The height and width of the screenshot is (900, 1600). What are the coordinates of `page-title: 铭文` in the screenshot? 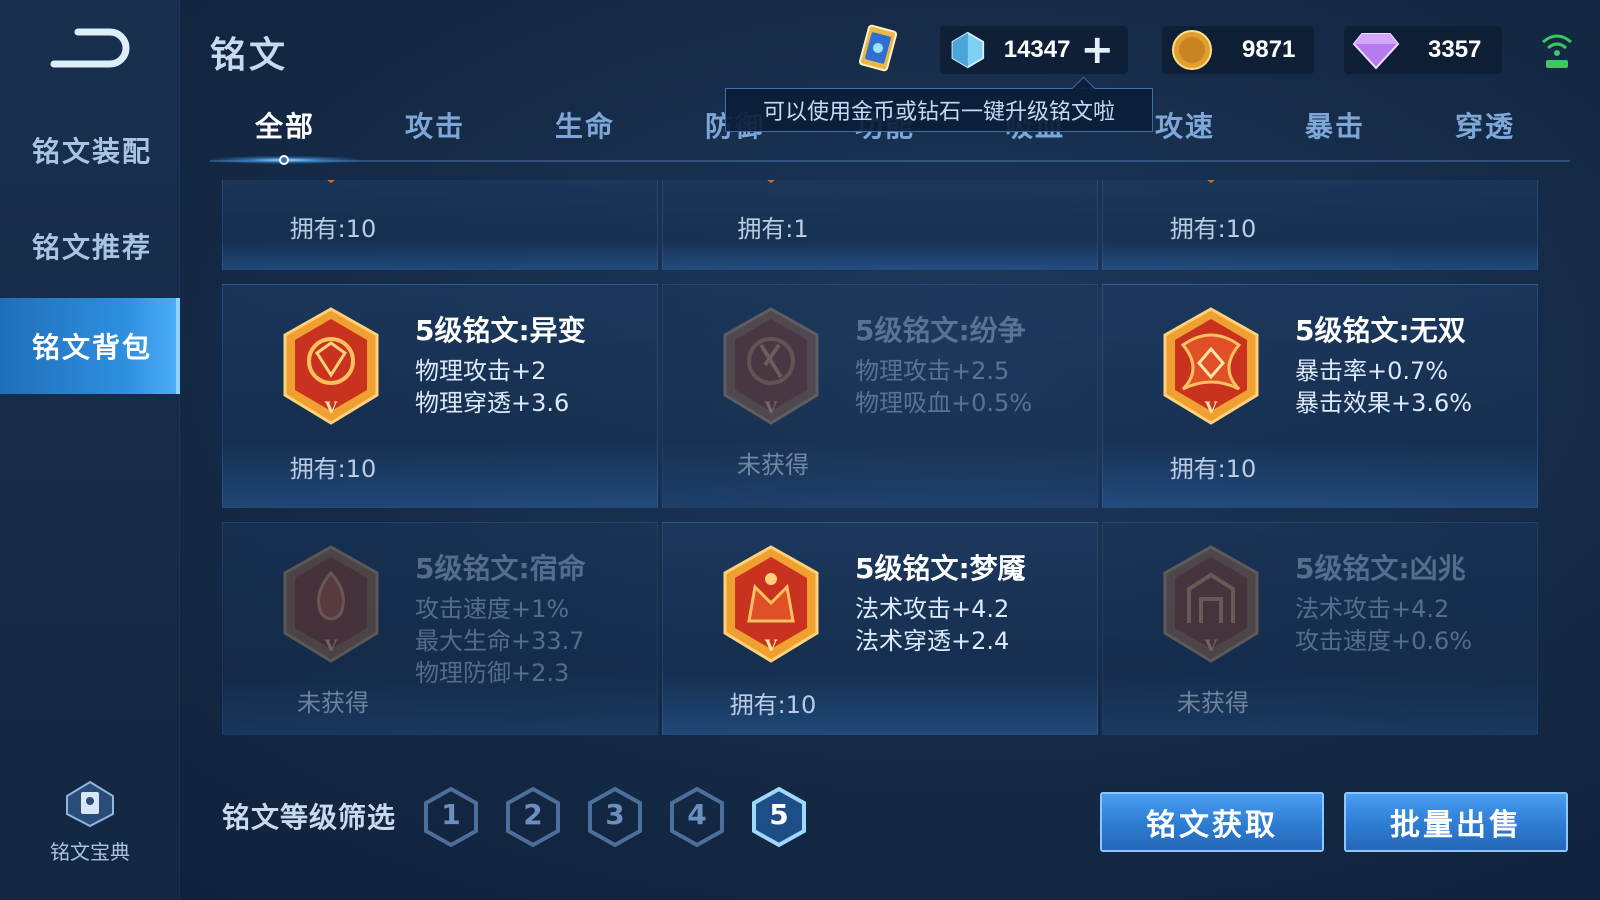 It's located at (249, 55).